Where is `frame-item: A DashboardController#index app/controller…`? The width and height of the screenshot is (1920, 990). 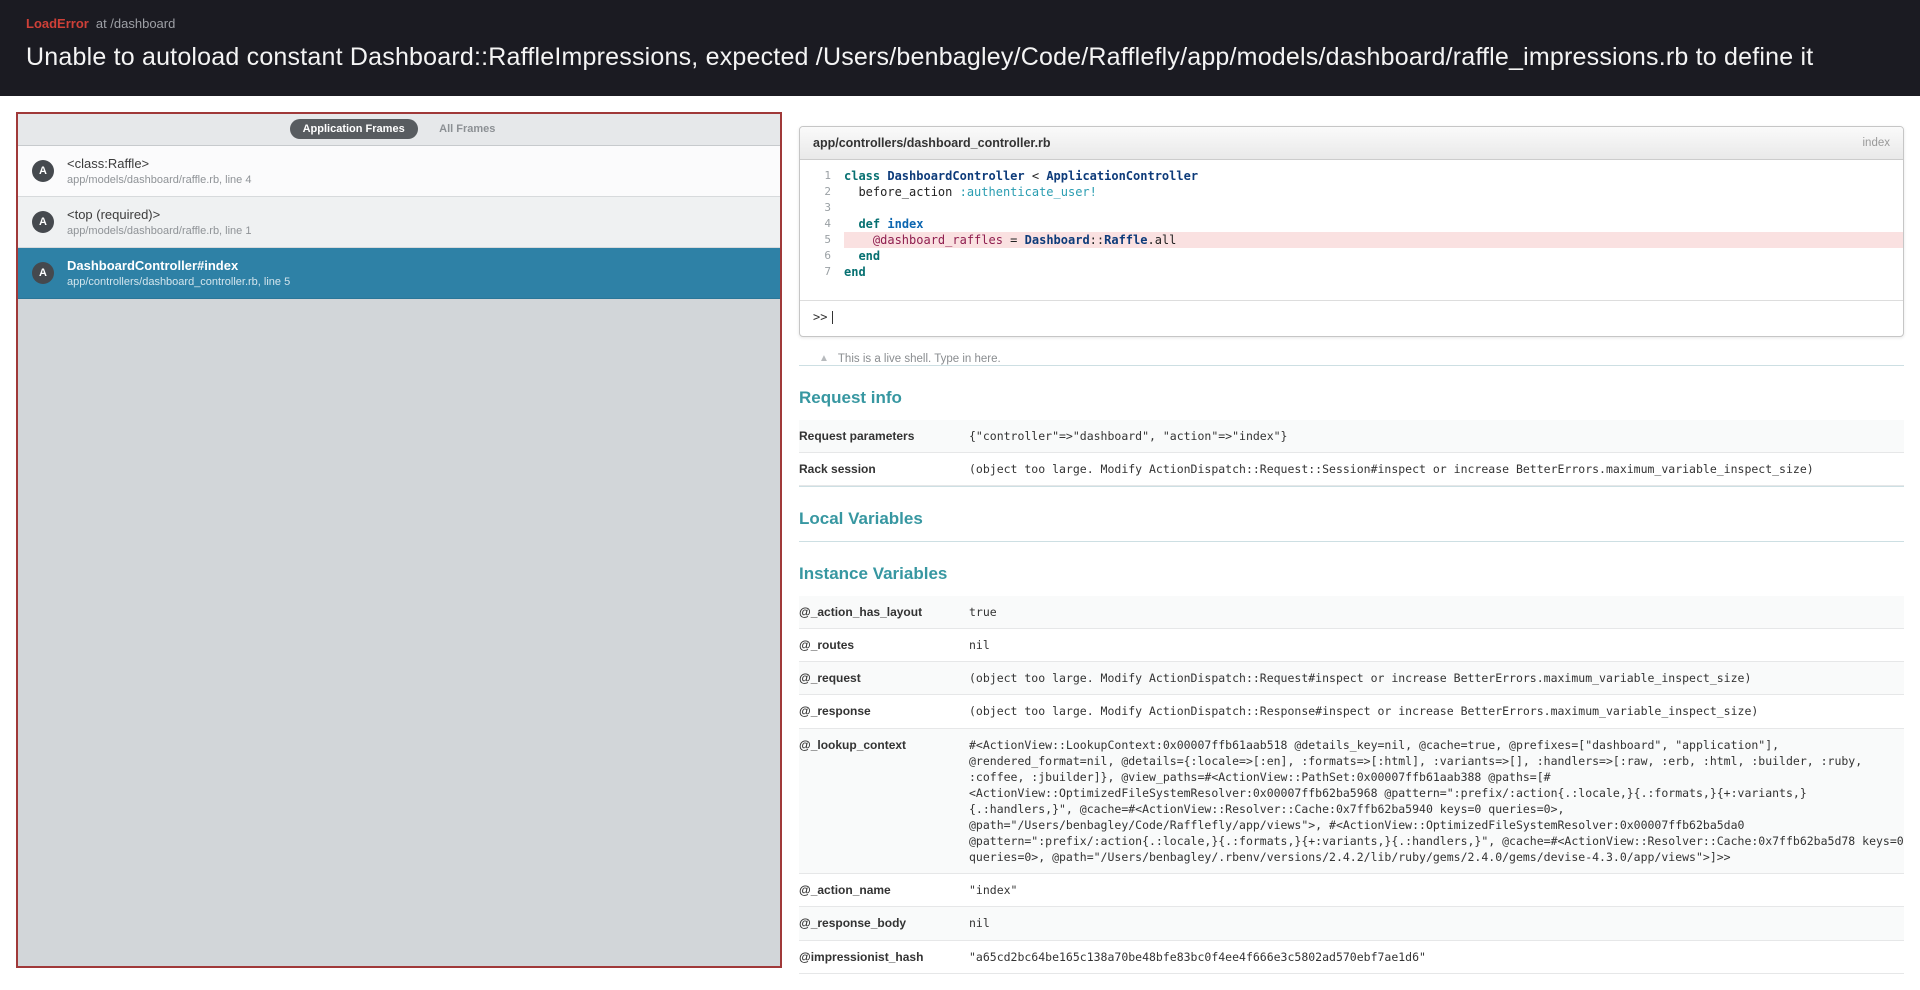 frame-item: A DashboardController#index app/controller… is located at coordinates (399, 273).